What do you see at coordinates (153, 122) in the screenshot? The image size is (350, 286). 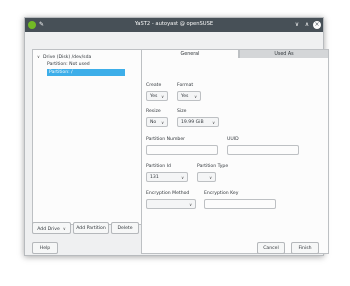 I see `resize-select-value: No` at bounding box center [153, 122].